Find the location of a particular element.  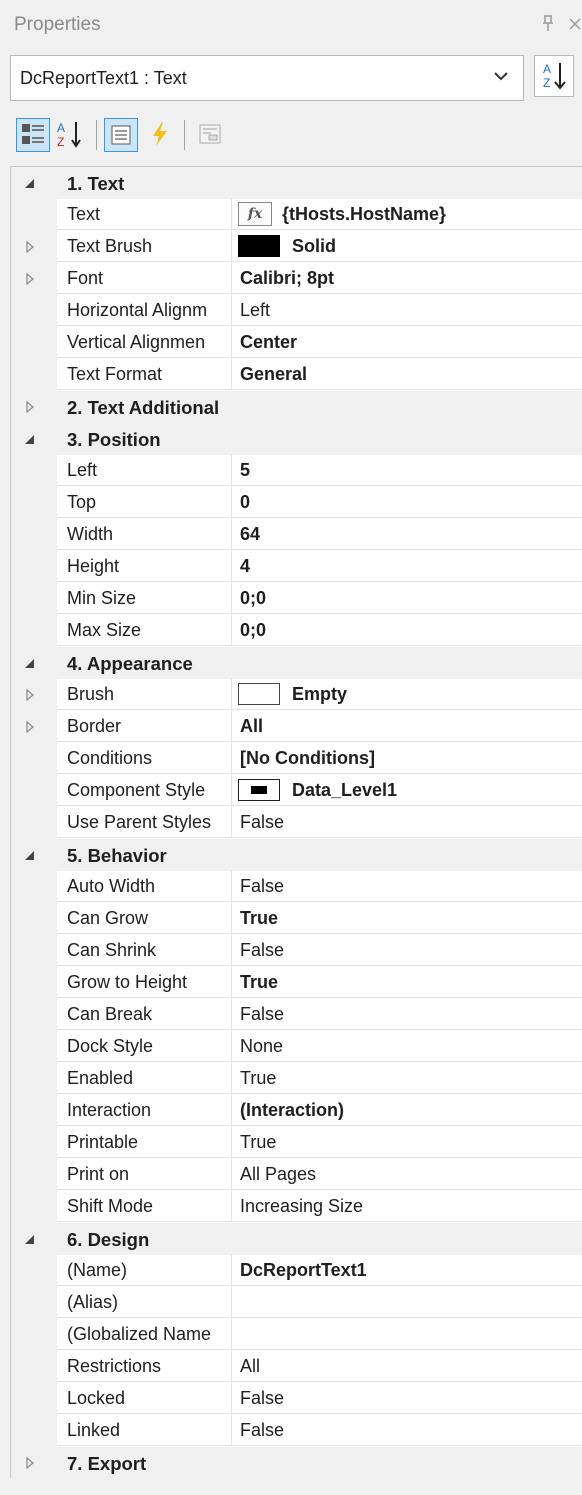

property-value: 4 is located at coordinates (407, 566).